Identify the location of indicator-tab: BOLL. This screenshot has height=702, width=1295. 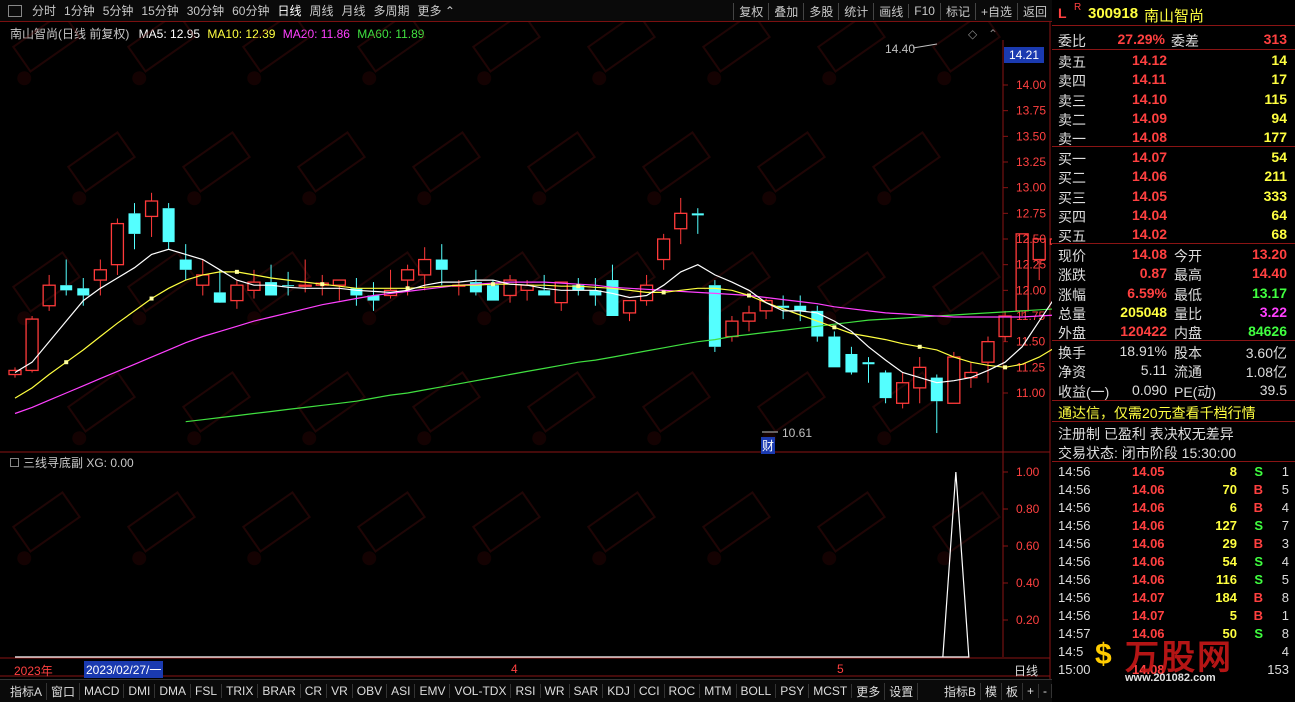
(757, 691).